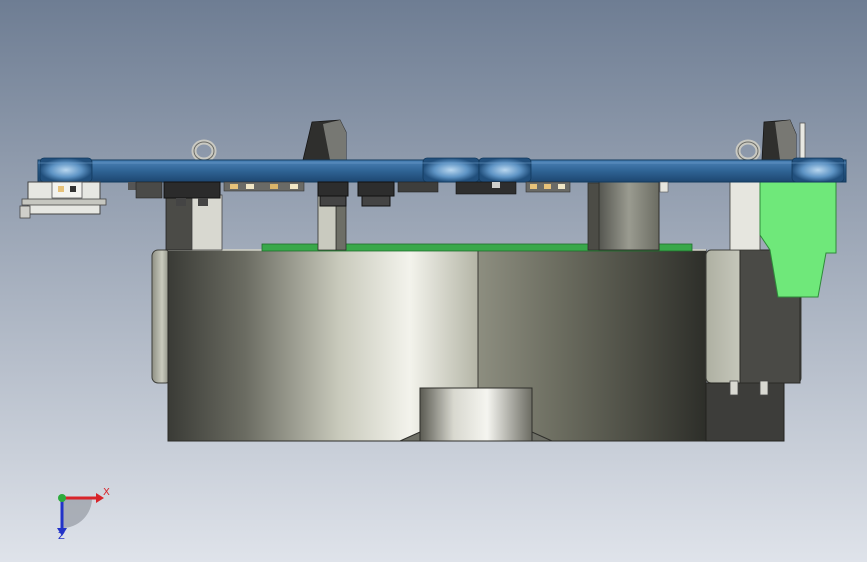  Describe the element at coordinates (106, 492) in the screenshot. I see `axis-x-label: X` at that location.